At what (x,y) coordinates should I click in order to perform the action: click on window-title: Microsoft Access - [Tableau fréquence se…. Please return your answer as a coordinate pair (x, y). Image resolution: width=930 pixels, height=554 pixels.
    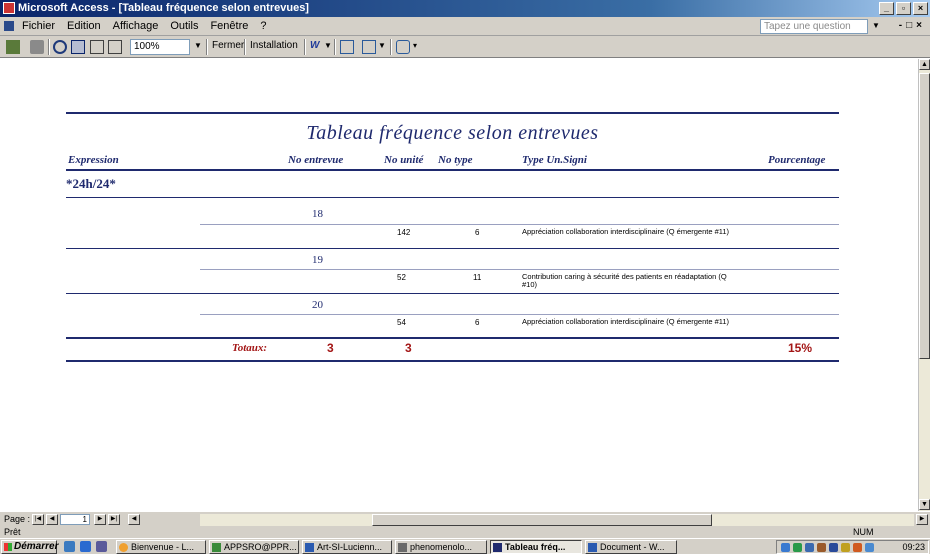
    Looking at the image, I should click on (163, 8).